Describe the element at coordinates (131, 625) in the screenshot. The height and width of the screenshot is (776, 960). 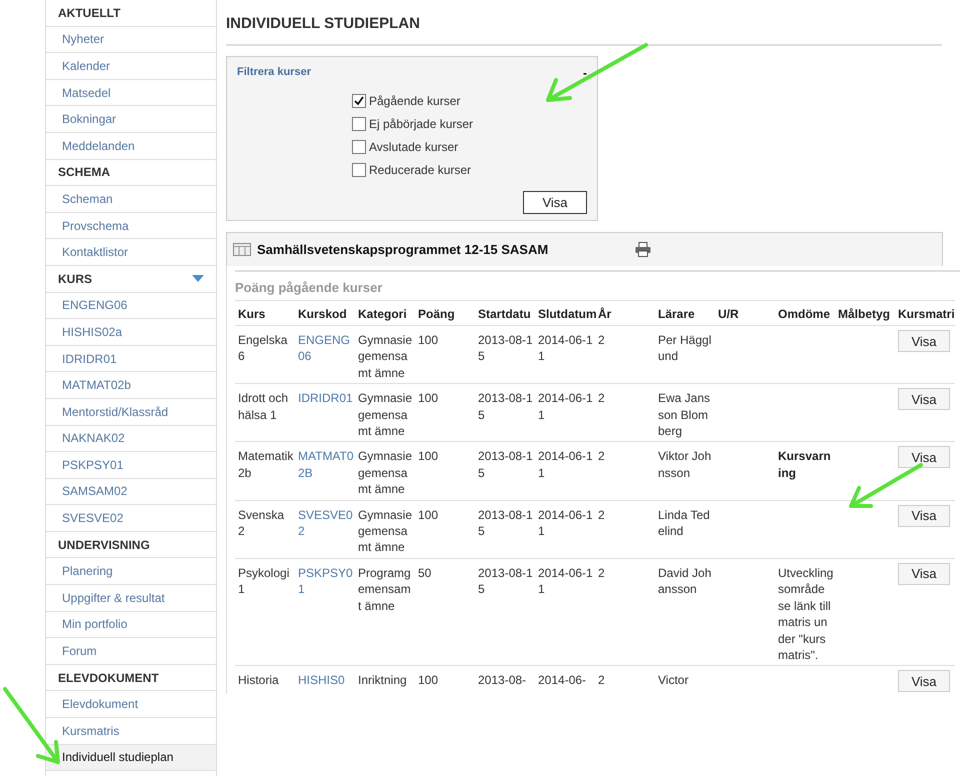
I see `sidebar-link: Min portfolio` at that location.